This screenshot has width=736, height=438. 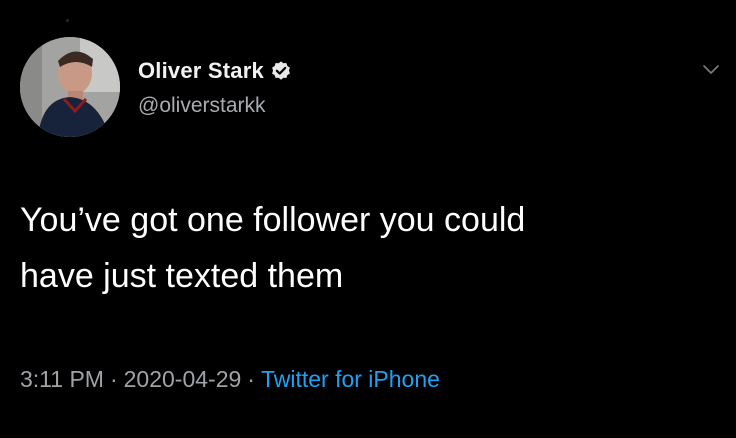 I want to click on tweet-meta: 3:11 PM · 2020-04-29 · Twitter for iPhone, so click(x=230, y=379).